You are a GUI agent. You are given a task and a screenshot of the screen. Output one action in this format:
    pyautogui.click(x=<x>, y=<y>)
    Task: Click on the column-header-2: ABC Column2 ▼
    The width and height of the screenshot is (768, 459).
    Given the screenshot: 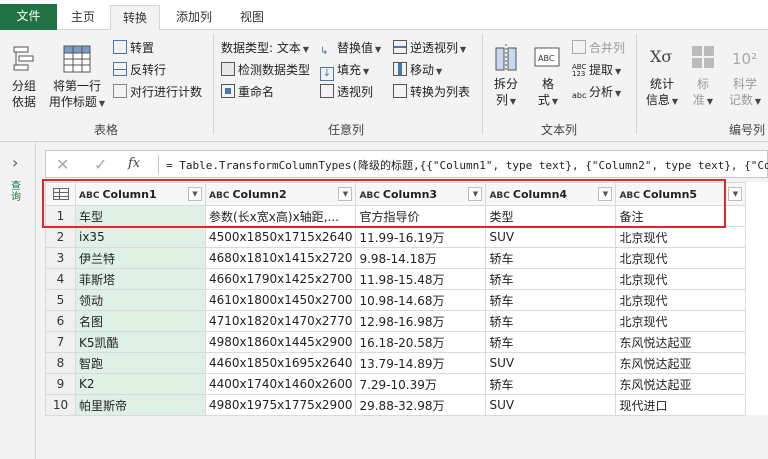 What is the action you would take?
    pyautogui.click(x=280, y=194)
    